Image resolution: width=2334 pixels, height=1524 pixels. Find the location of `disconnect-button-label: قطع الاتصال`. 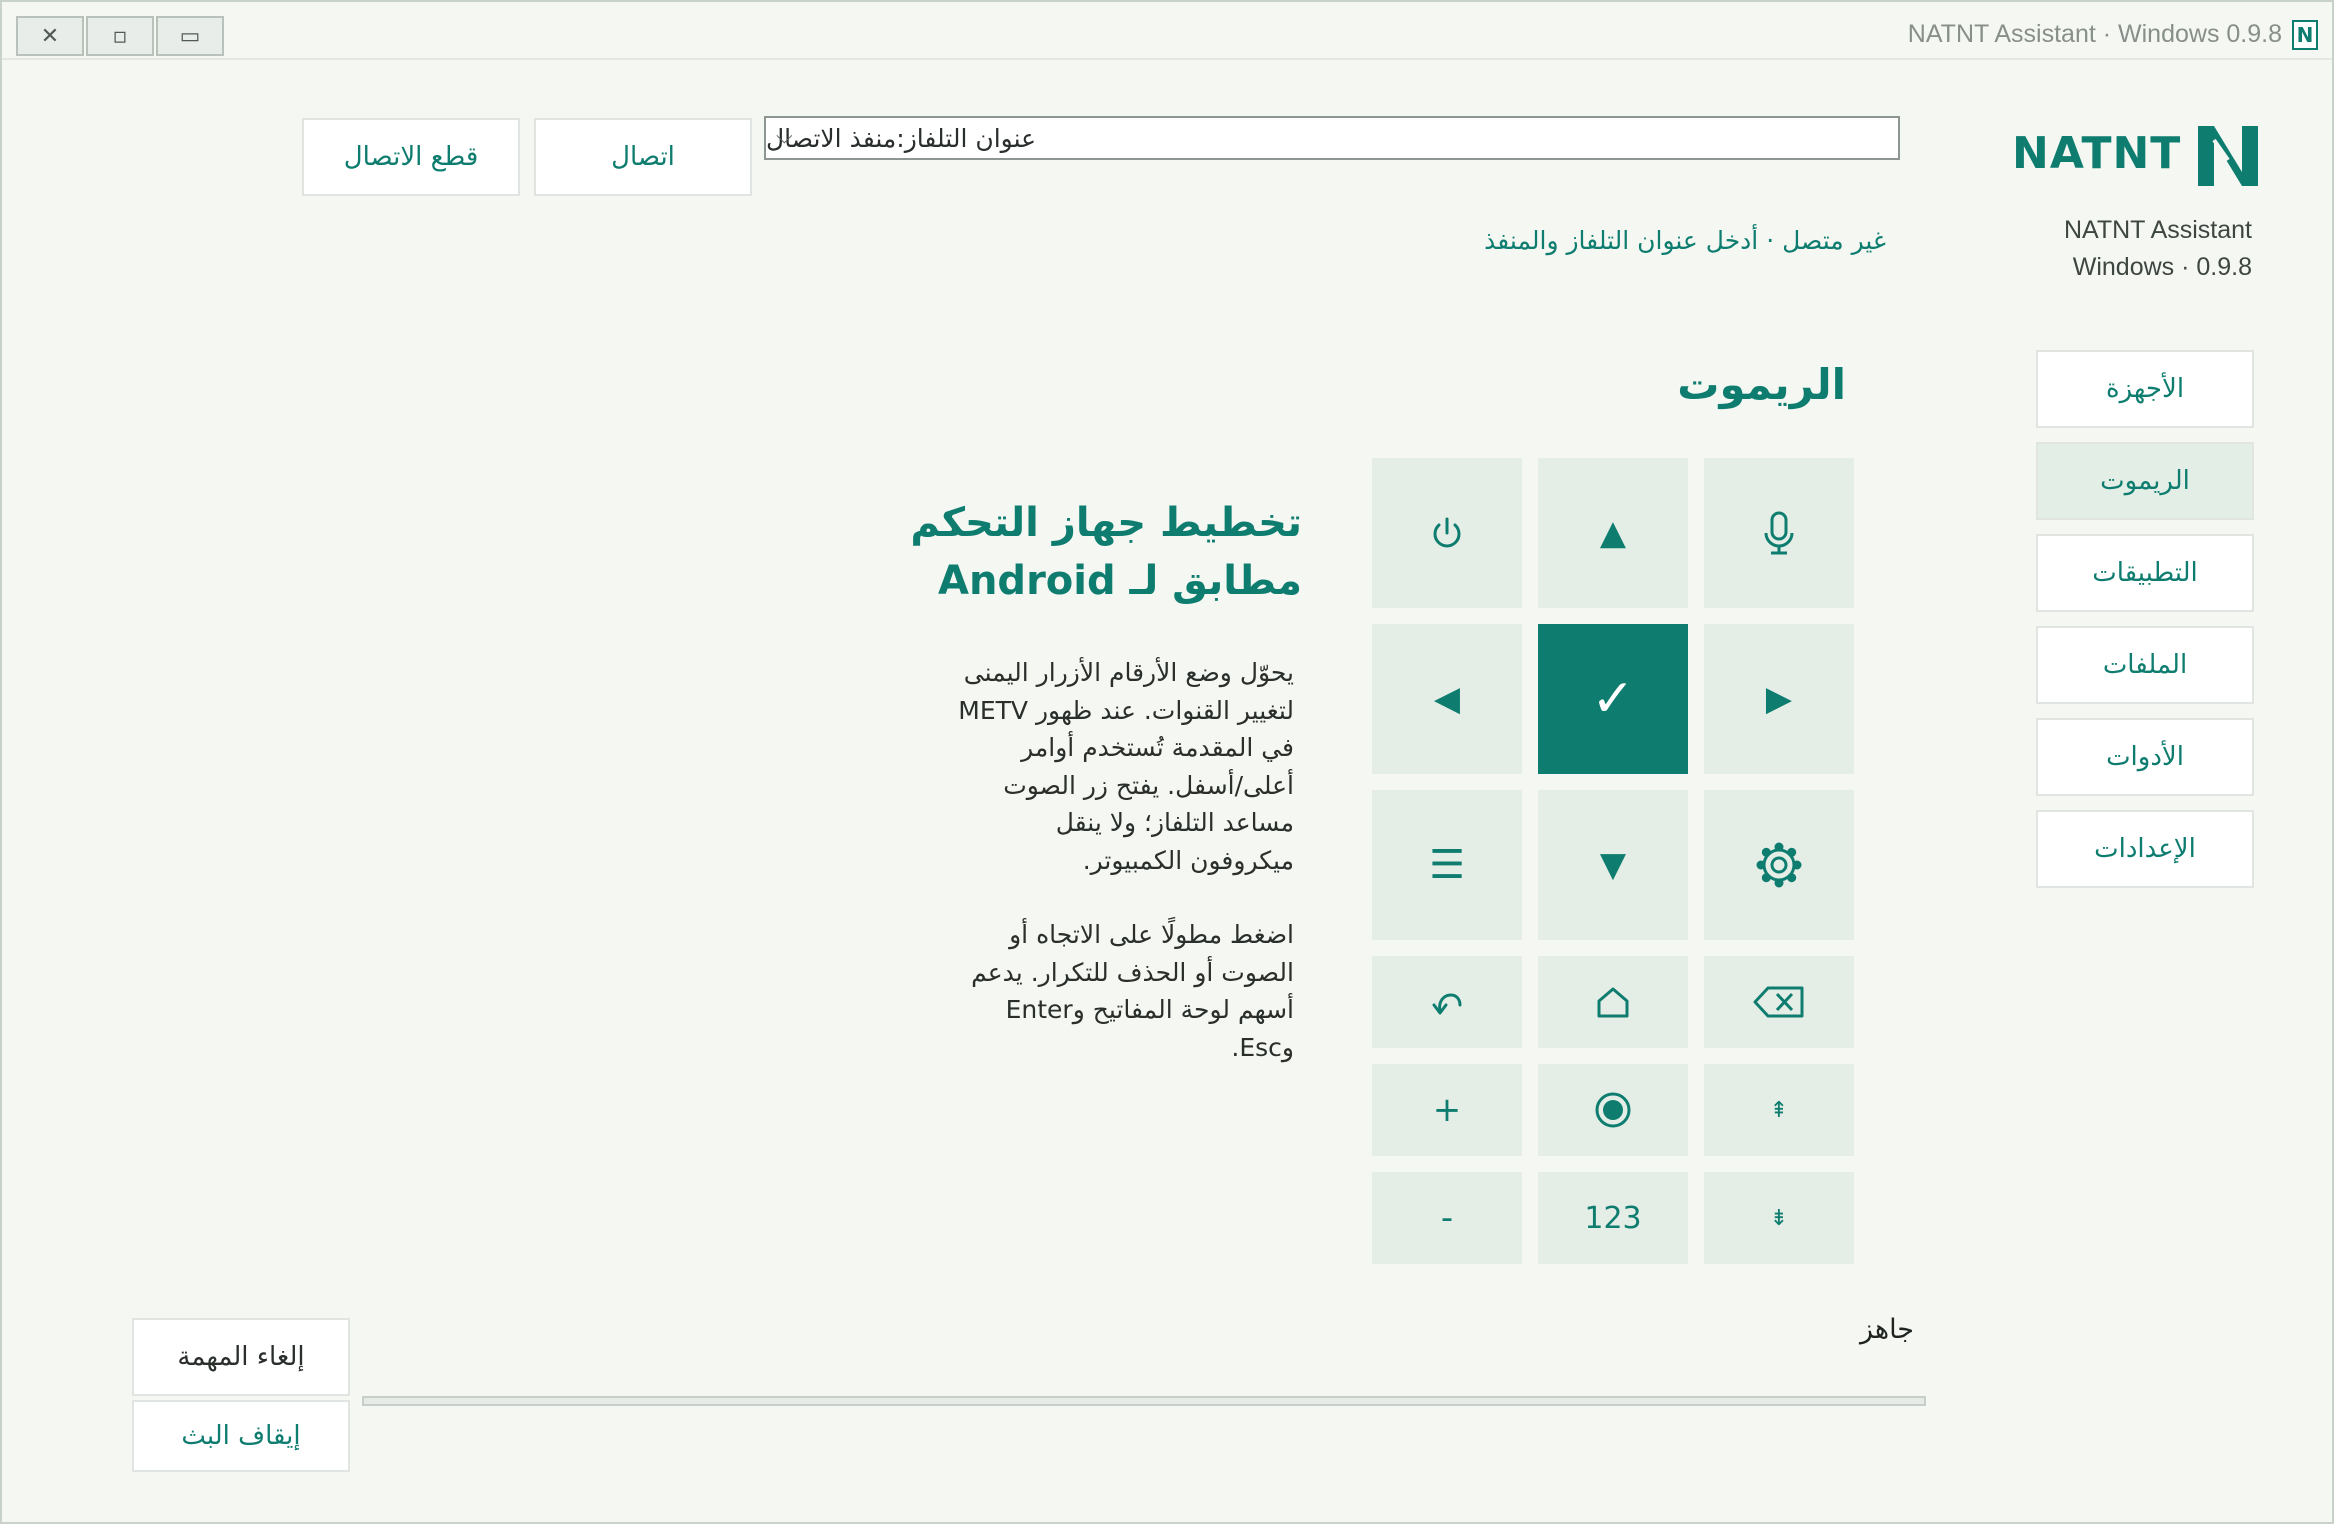

disconnect-button-label: قطع الاتصال is located at coordinates (411, 157).